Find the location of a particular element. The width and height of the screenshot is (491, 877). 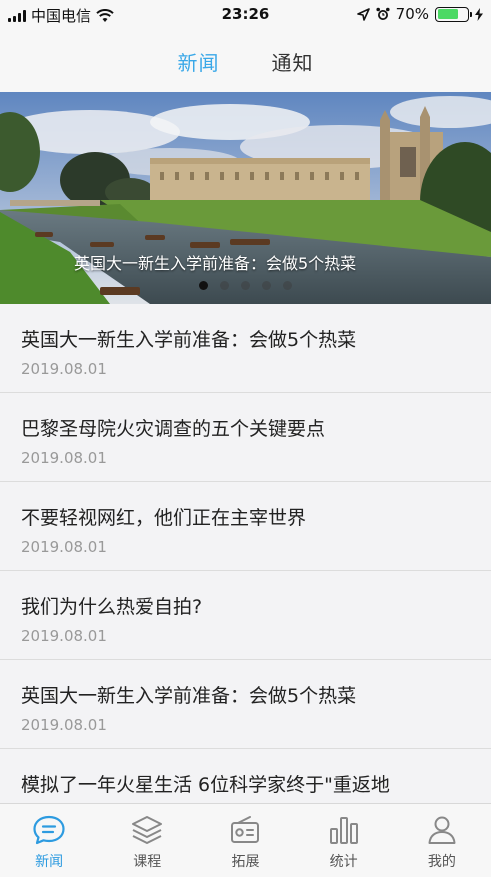

list-item: 模拟了一年火星生活 6位科学家终于"重返地 is located at coordinates (245, 776).